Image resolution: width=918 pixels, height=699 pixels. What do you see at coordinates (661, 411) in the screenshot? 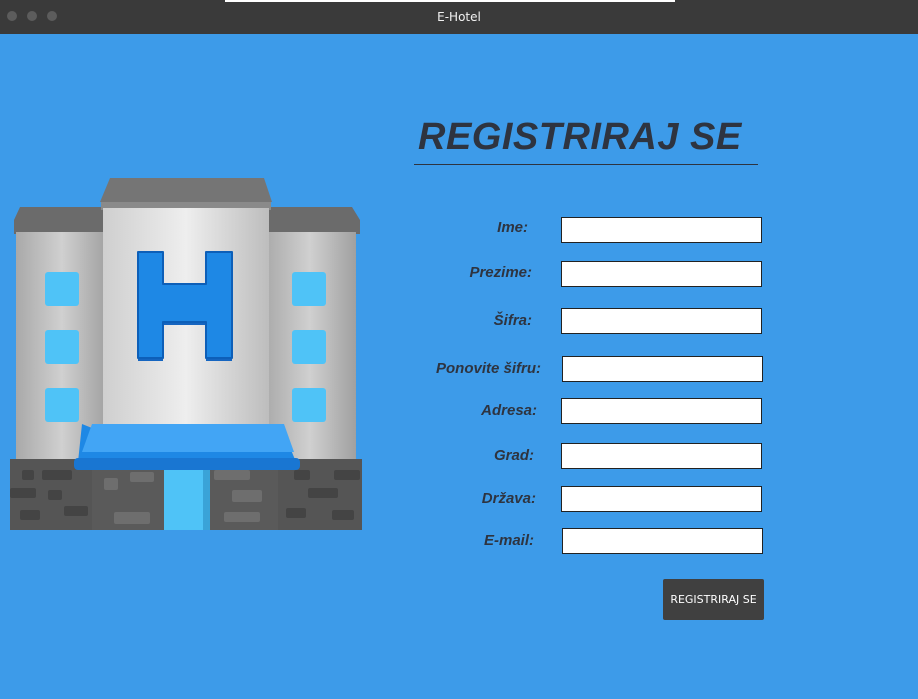
I see `address-field` at bounding box center [661, 411].